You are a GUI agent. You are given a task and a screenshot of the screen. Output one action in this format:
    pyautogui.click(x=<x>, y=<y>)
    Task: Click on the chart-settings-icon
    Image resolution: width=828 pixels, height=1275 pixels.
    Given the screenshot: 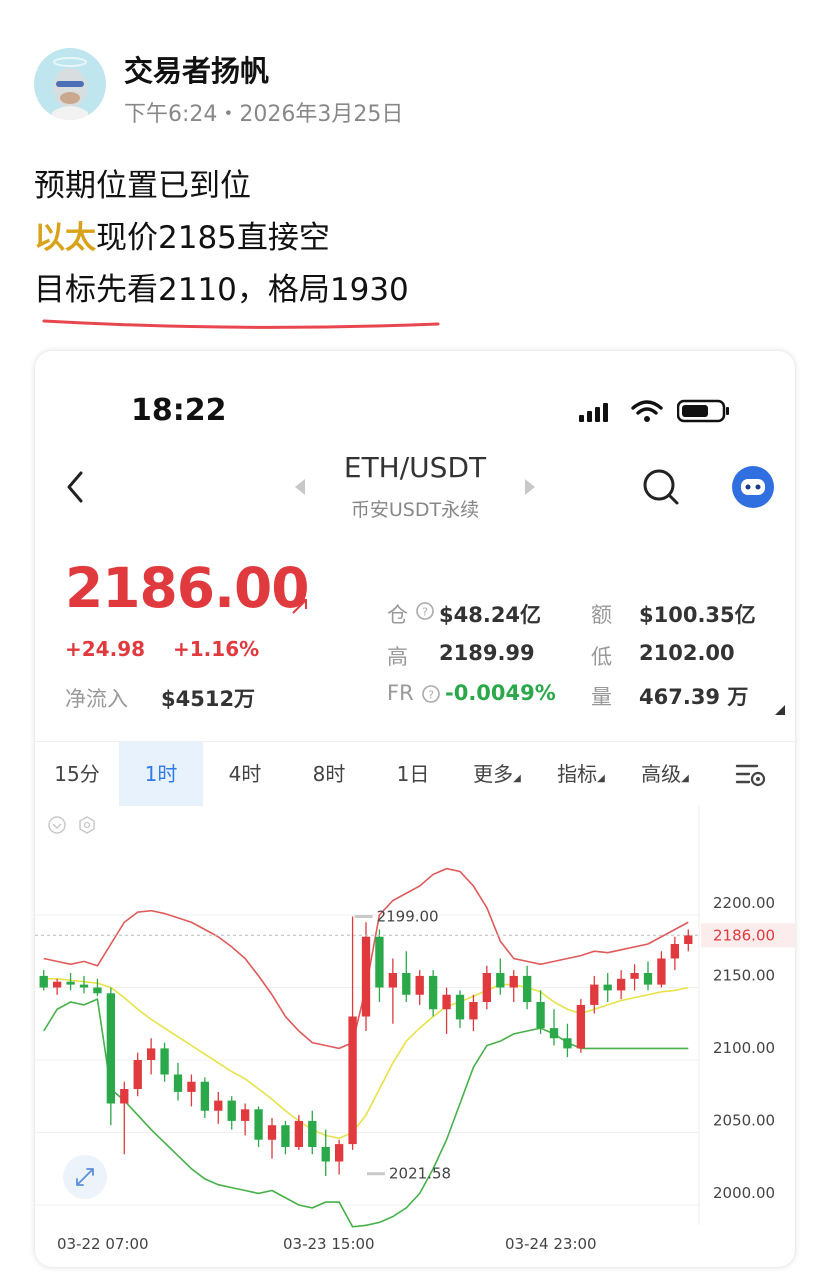 What is the action you would take?
    pyautogui.click(x=751, y=775)
    